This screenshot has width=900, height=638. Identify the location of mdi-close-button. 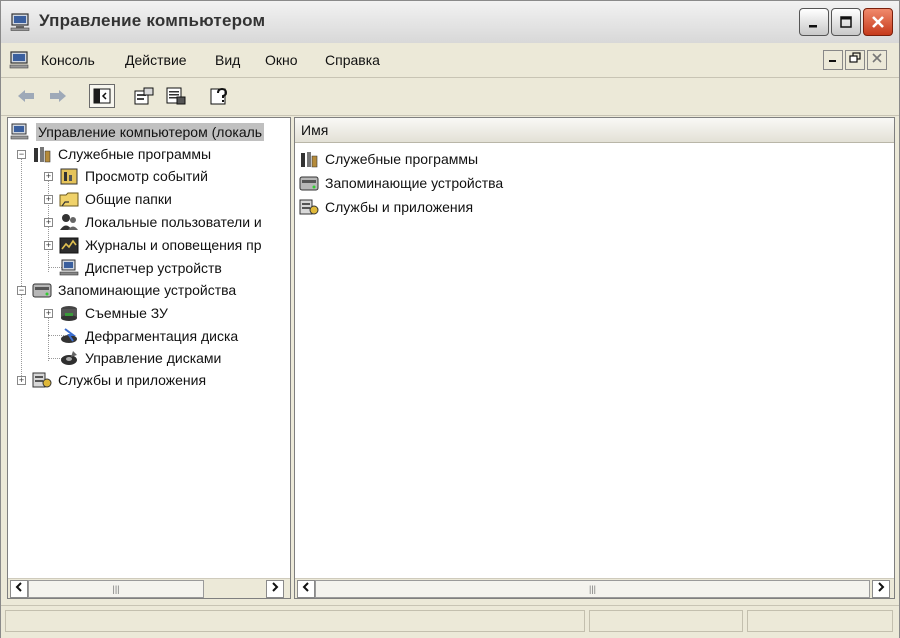
(877, 60).